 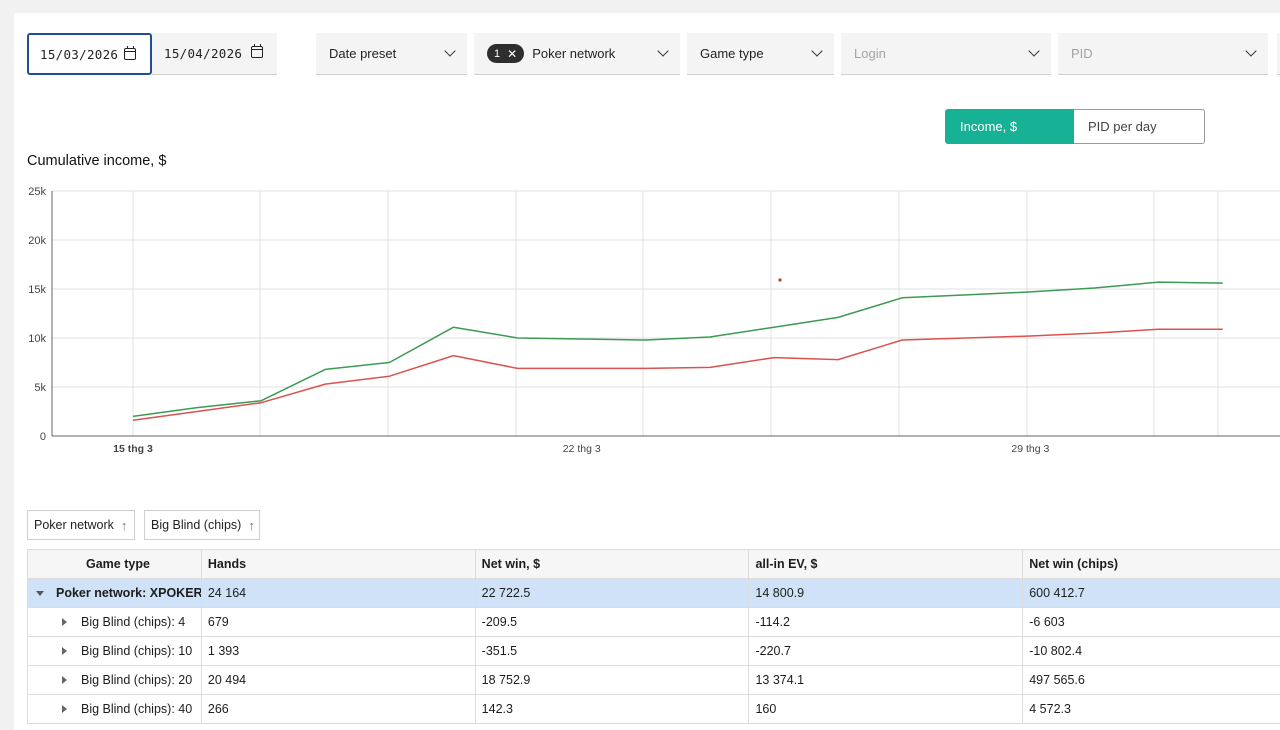 What do you see at coordinates (886, 651) in the screenshot?
I see `table-cell: -220.7` at bounding box center [886, 651].